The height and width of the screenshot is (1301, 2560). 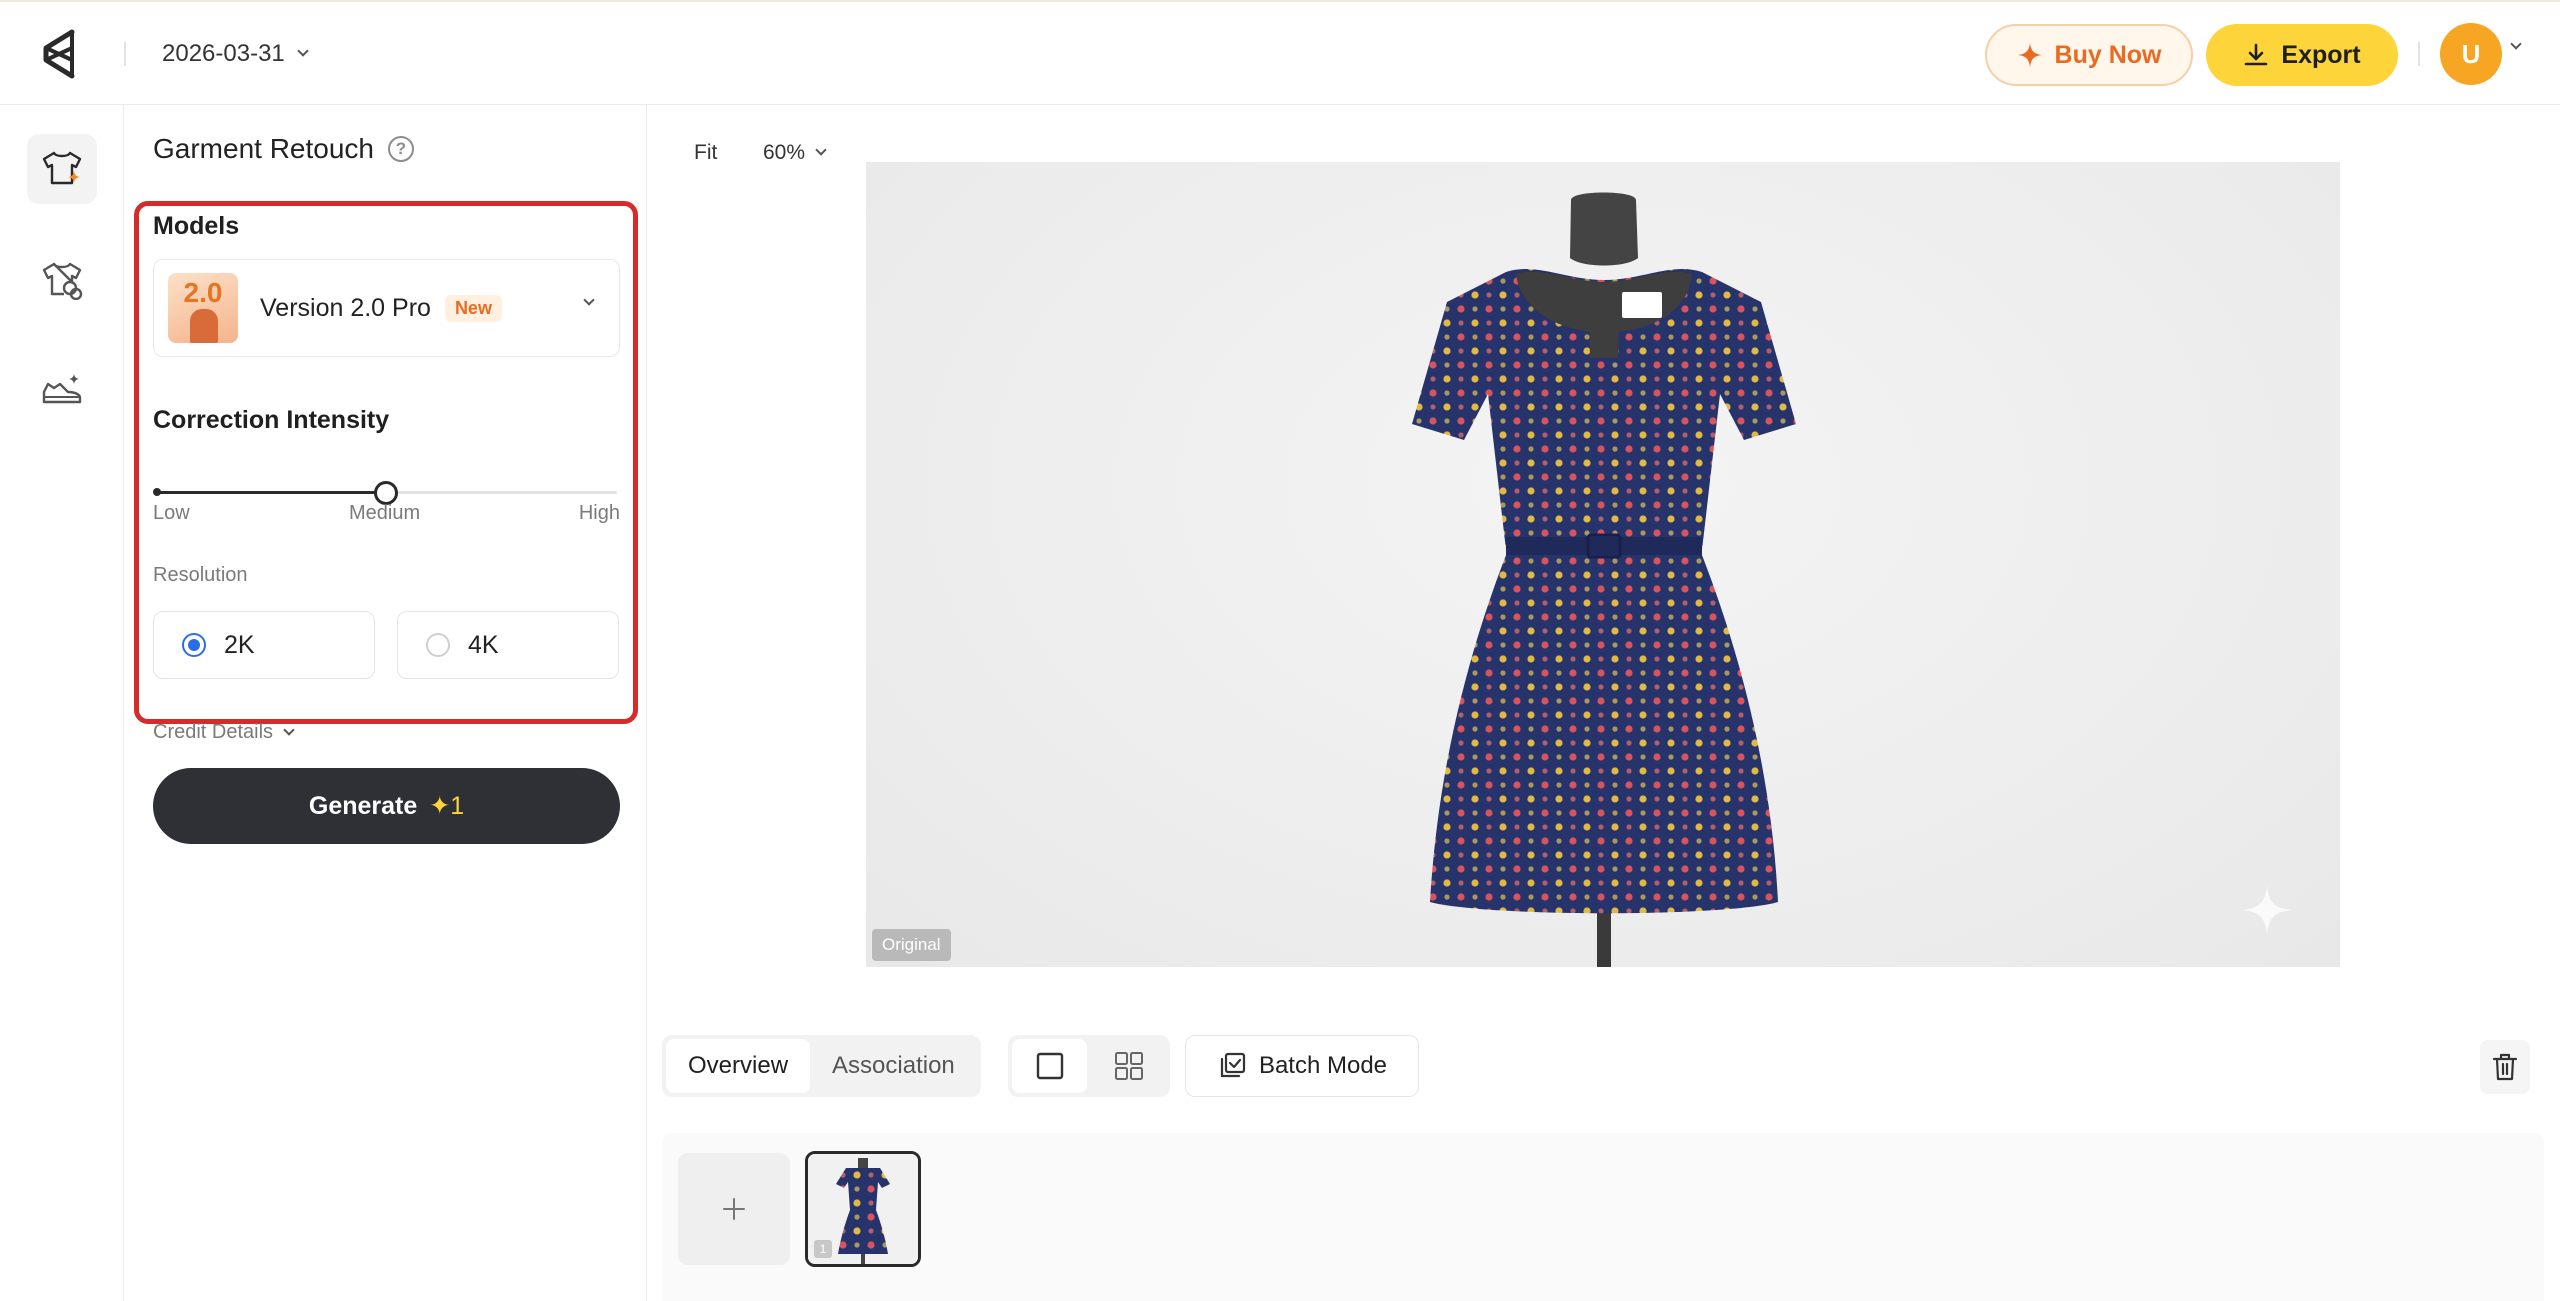 What do you see at coordinates (2267, 910) in the screenshot?
I see `watermark-sparkle-icon` at bounding box center [2267, 910].